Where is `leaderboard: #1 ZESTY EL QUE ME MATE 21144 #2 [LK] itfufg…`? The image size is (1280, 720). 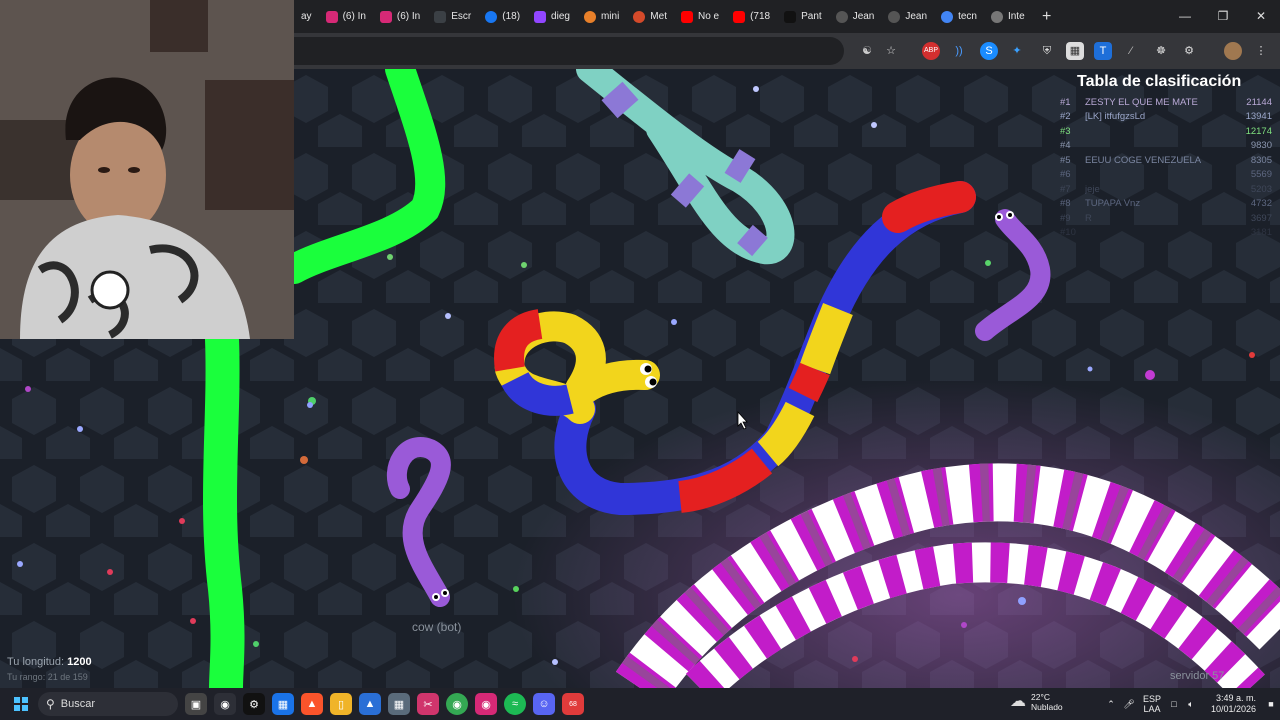
leaderboard: #1 ZESTY EL QUE ME MATE 21144 #2 [LK] itfufg… is located at coordinates (1166, 167).